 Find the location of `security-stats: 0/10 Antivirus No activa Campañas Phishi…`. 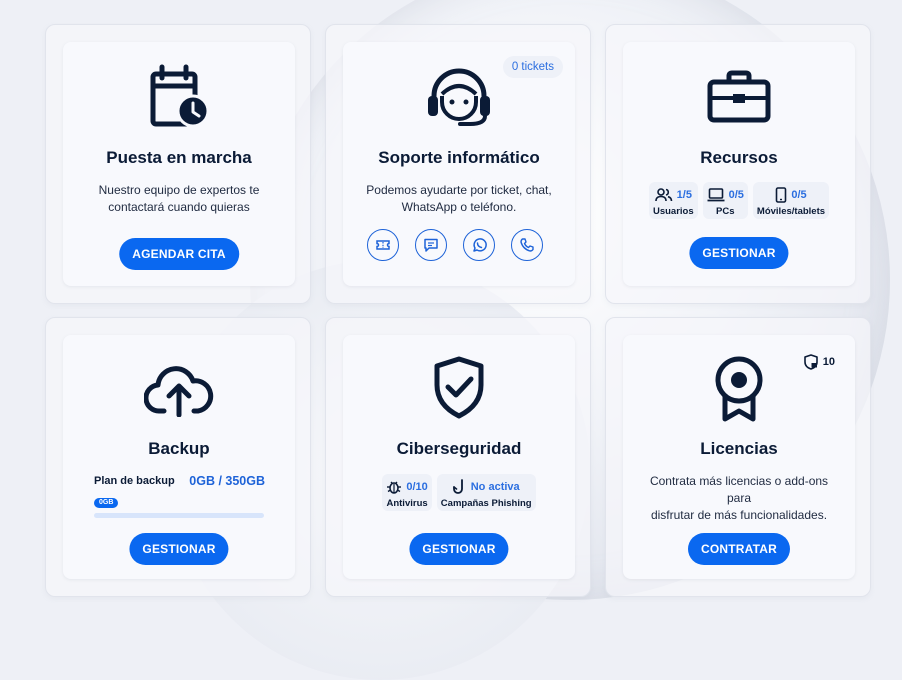

security-stats: 0/10 Antivirus No activa Campañas Phishi… is located at coordinates (459, 492).